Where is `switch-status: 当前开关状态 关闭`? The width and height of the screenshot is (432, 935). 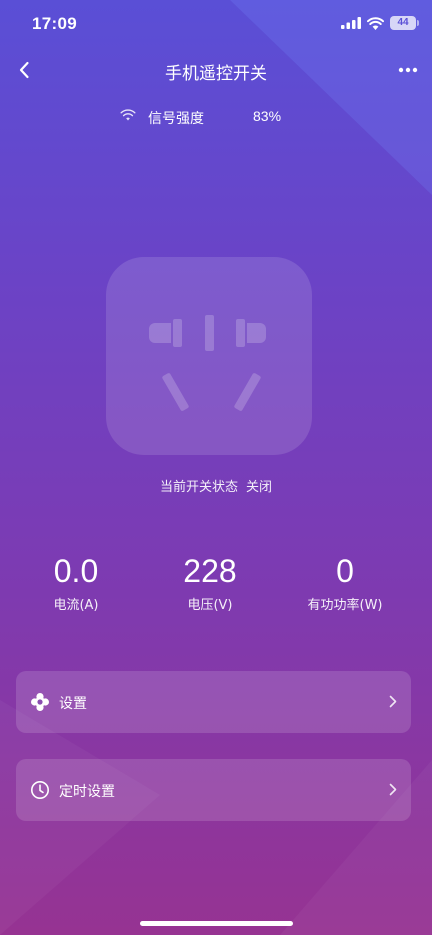
switch-status: 当前开关状态 关闭 is located at coordinates (216, 485).